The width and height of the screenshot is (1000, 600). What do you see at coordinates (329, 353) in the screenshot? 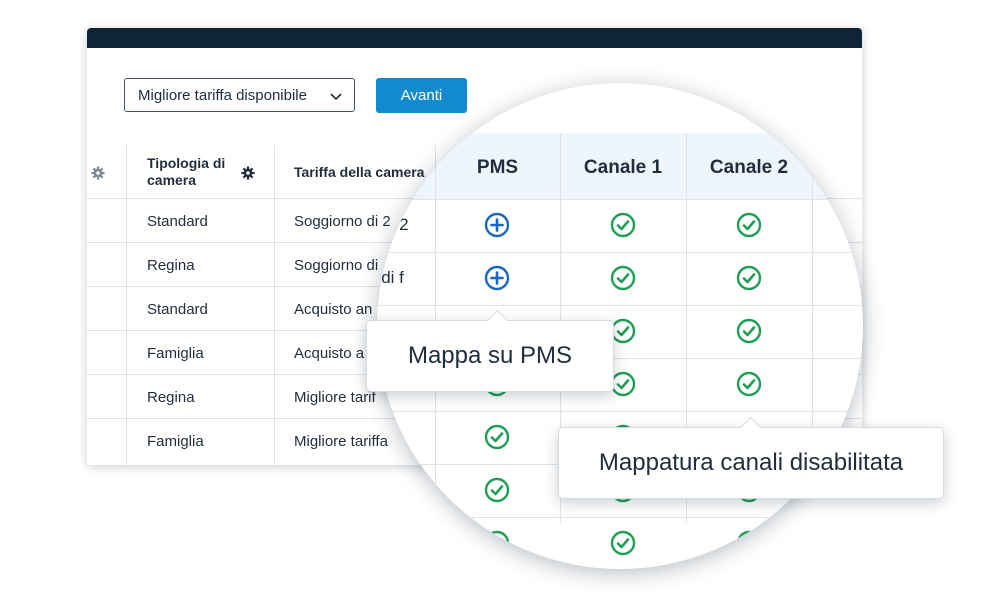
I see `rate-cell: Acquisto a` at bounding box center [329, 353].